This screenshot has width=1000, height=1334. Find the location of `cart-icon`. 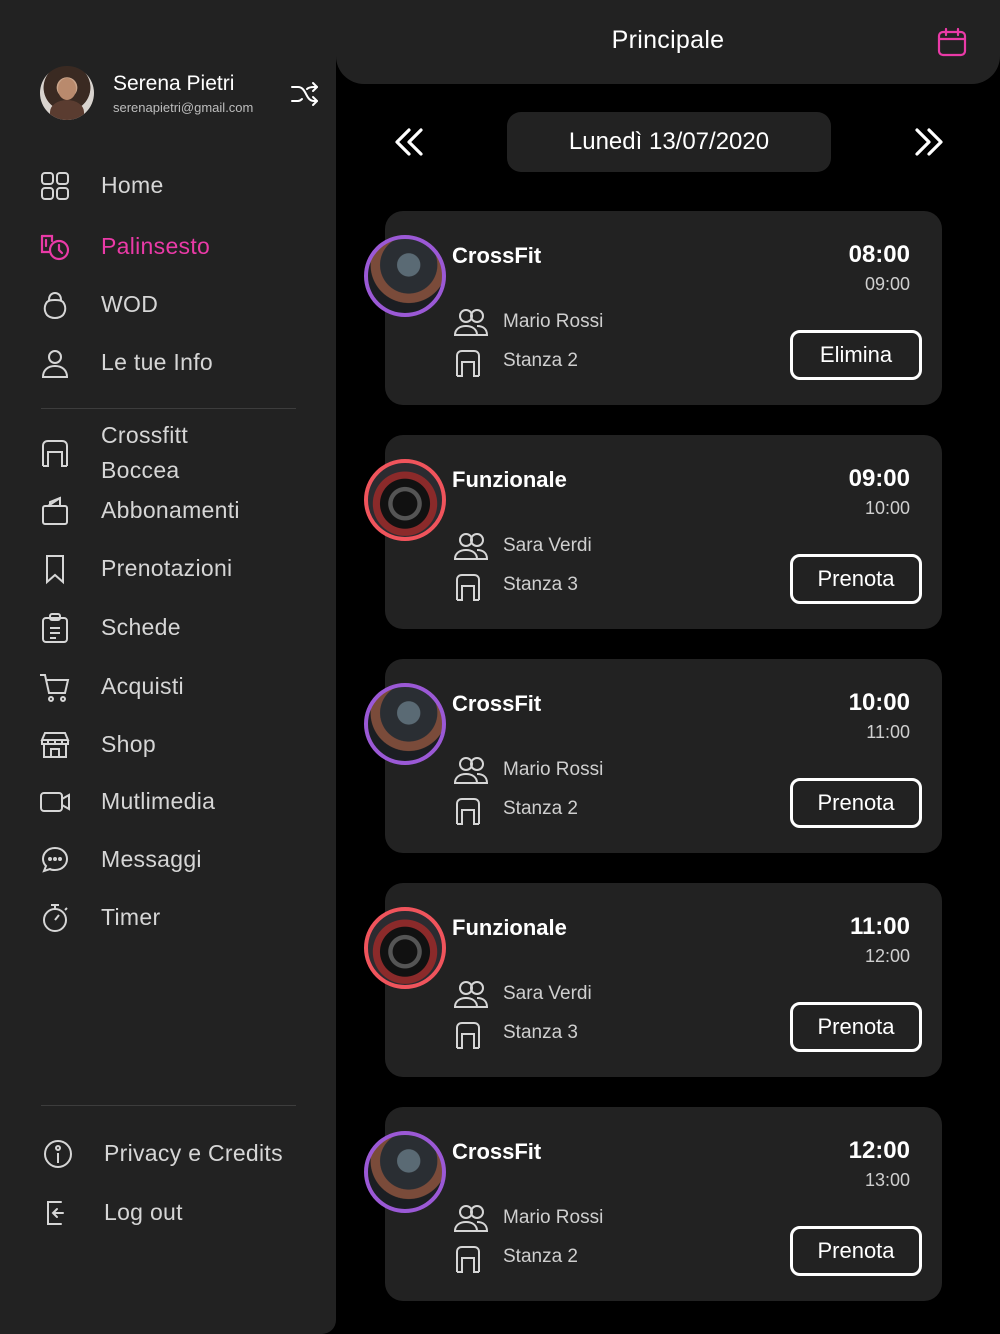

cart-icon is located at coordinates (55, 688).